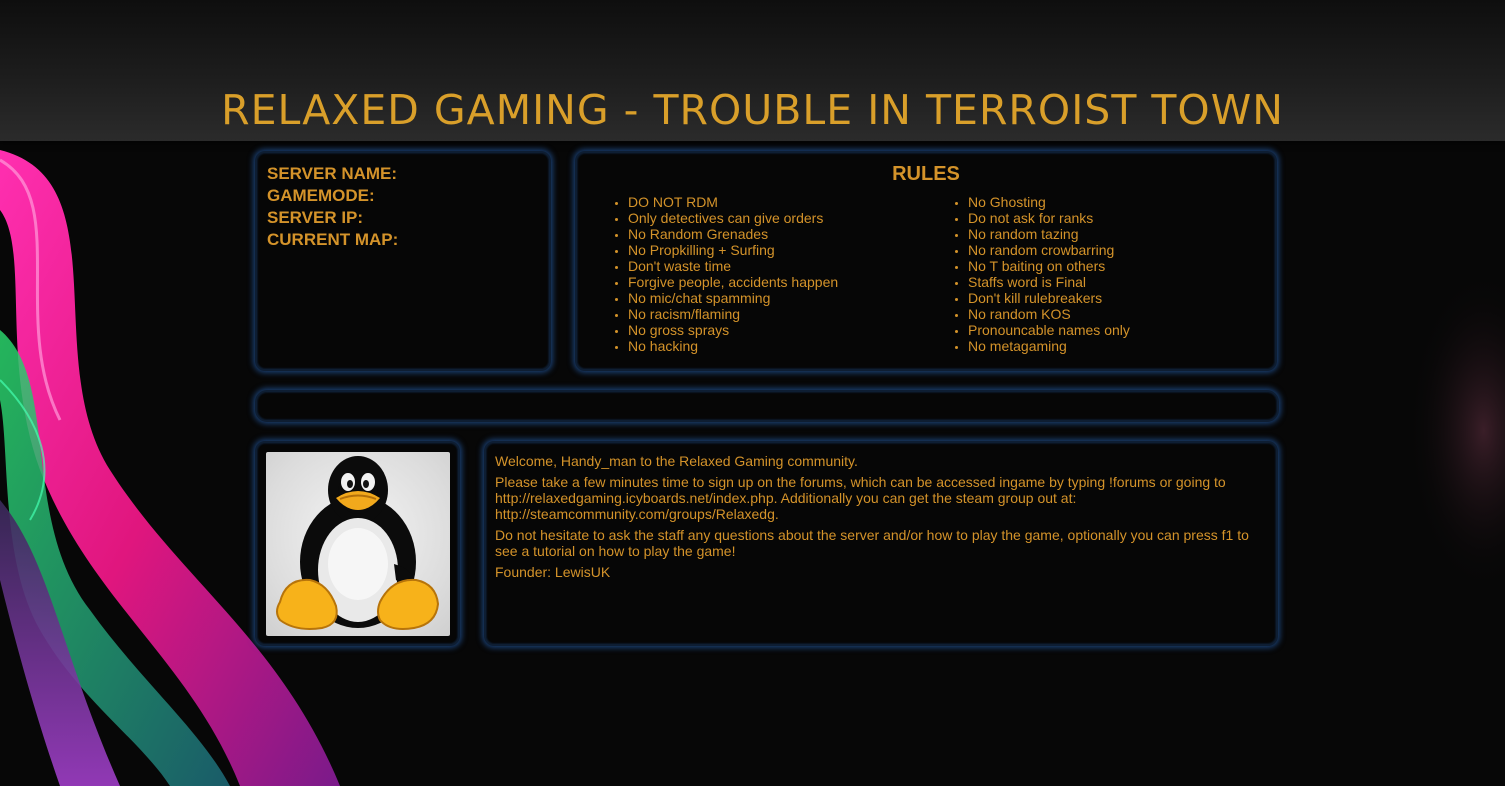 This screenshot has width=1505, height=786. I want to click on rule-item: Pronouncable names only, so click(1112, 330).